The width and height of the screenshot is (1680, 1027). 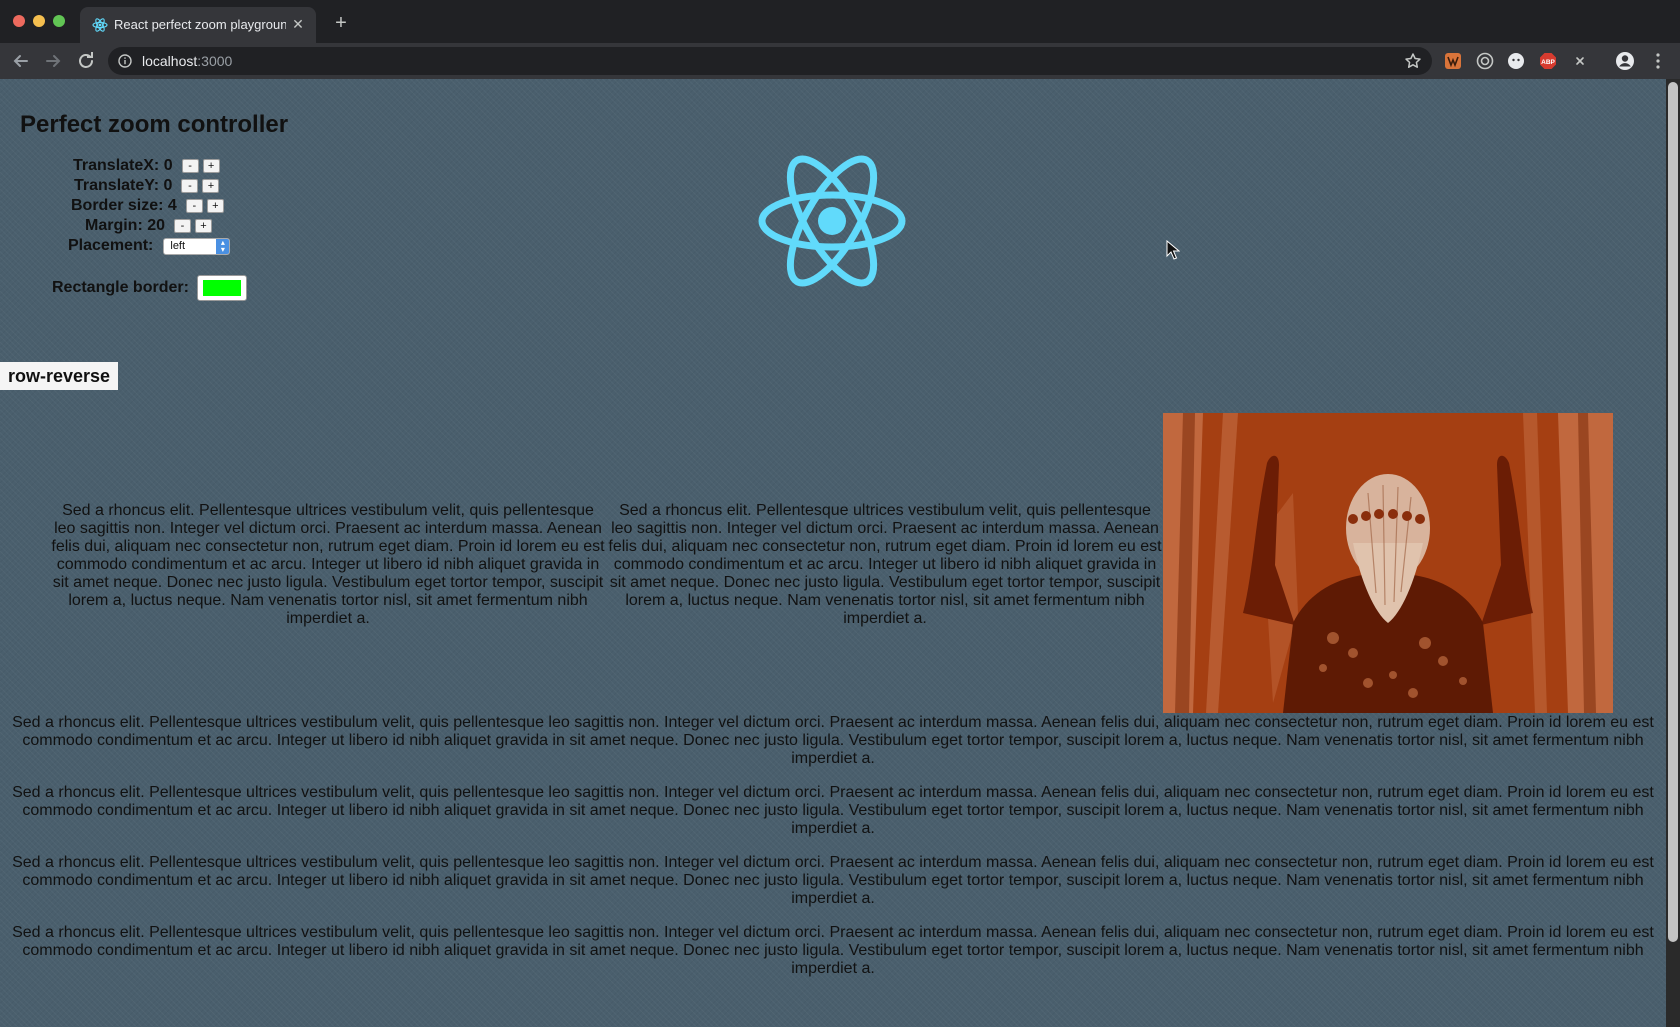 I want to click on margin-control: Margin: 20 - +, so click(x=150, y=226).